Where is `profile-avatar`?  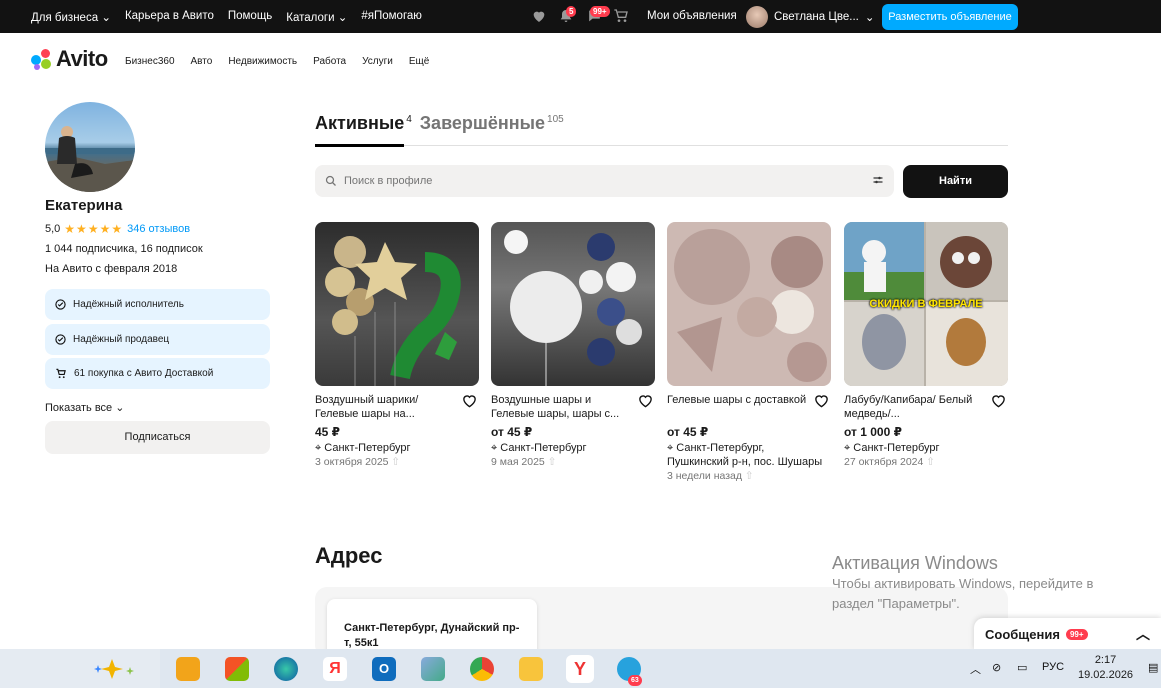 profile-avatar is located at coordinates (90, 147).